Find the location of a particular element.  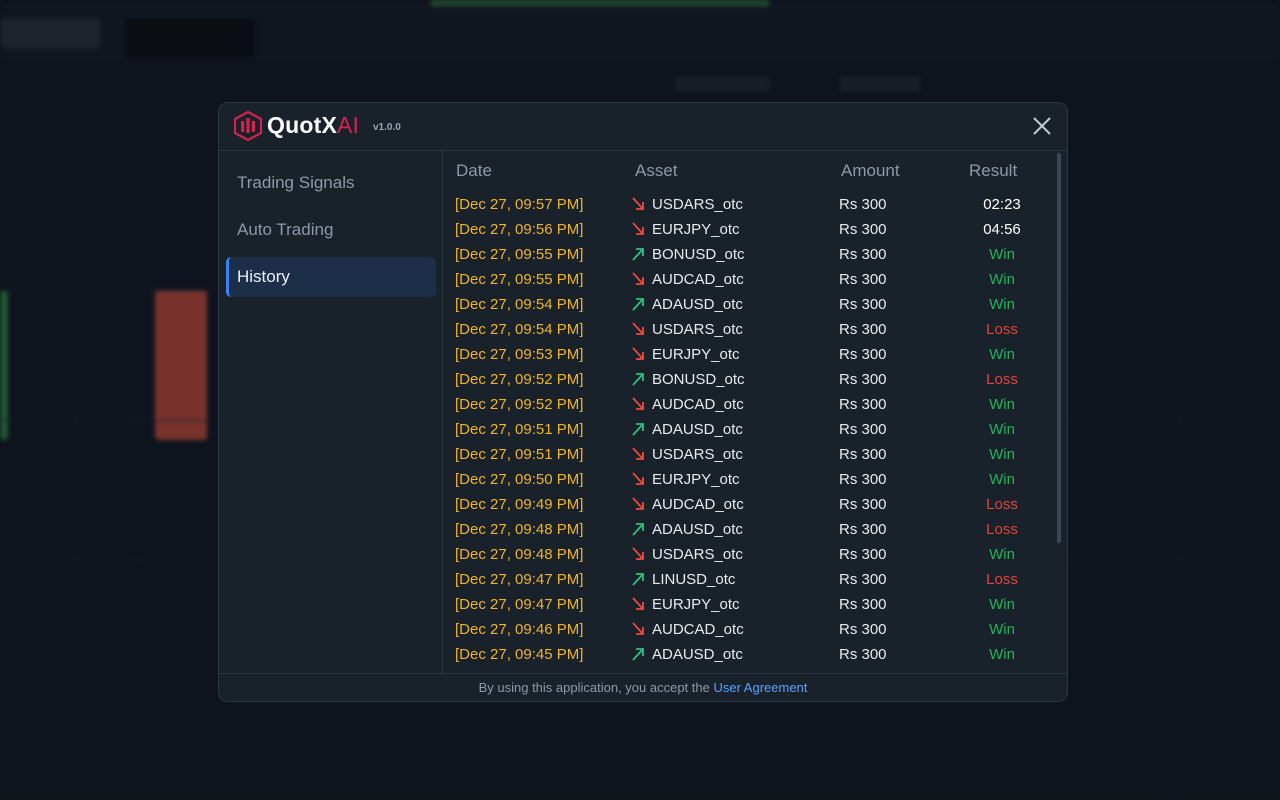

table-row: [Dec 27, 09:45 PM] ADAUSD_otc Rs 300 Win is located at coordinates (748, 654).